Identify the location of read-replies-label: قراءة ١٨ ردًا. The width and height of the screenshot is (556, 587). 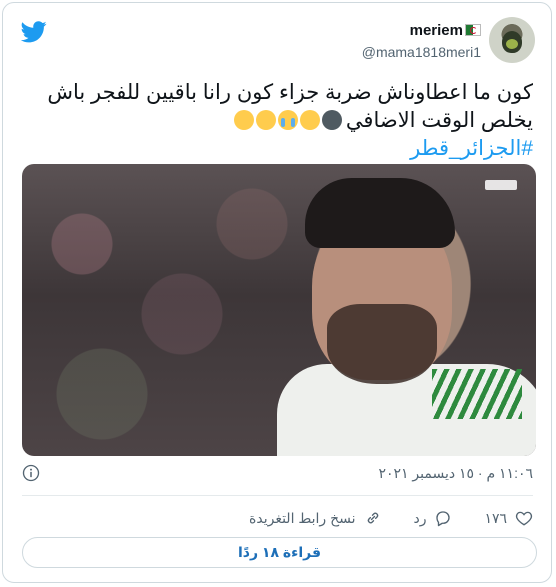
(279, 552).